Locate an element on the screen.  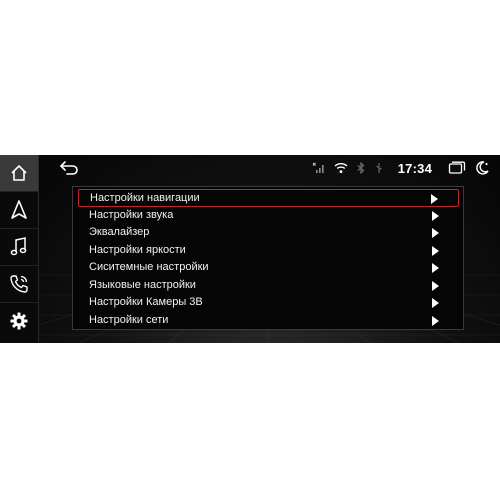
menu-item-equalizer: Эквалайзер is located at coordinates (268, 233).